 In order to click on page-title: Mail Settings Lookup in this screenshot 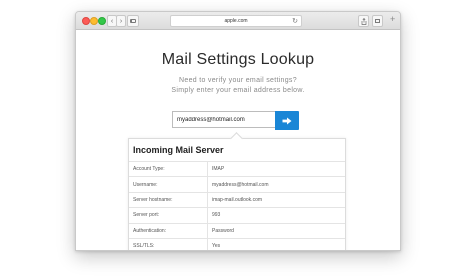, I will do `click(238, 59)`.